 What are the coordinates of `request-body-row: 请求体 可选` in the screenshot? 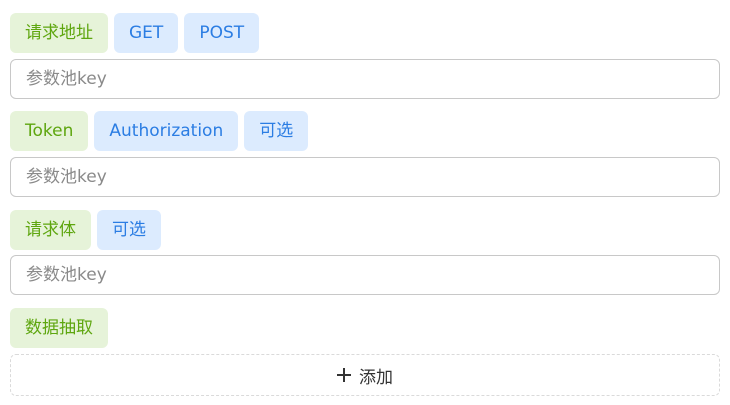 It's located at (85, 230).